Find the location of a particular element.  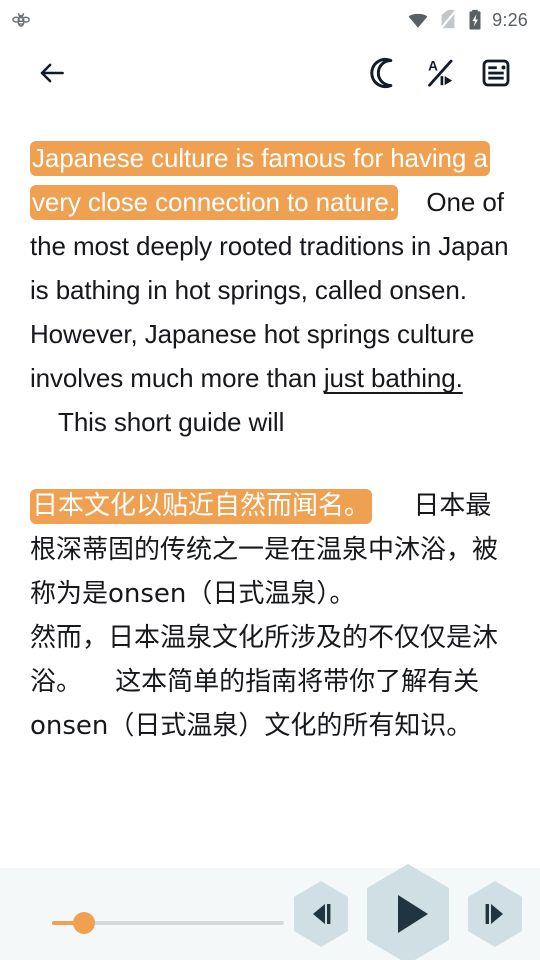

app-bar: A is located at coordinates (270, 73).